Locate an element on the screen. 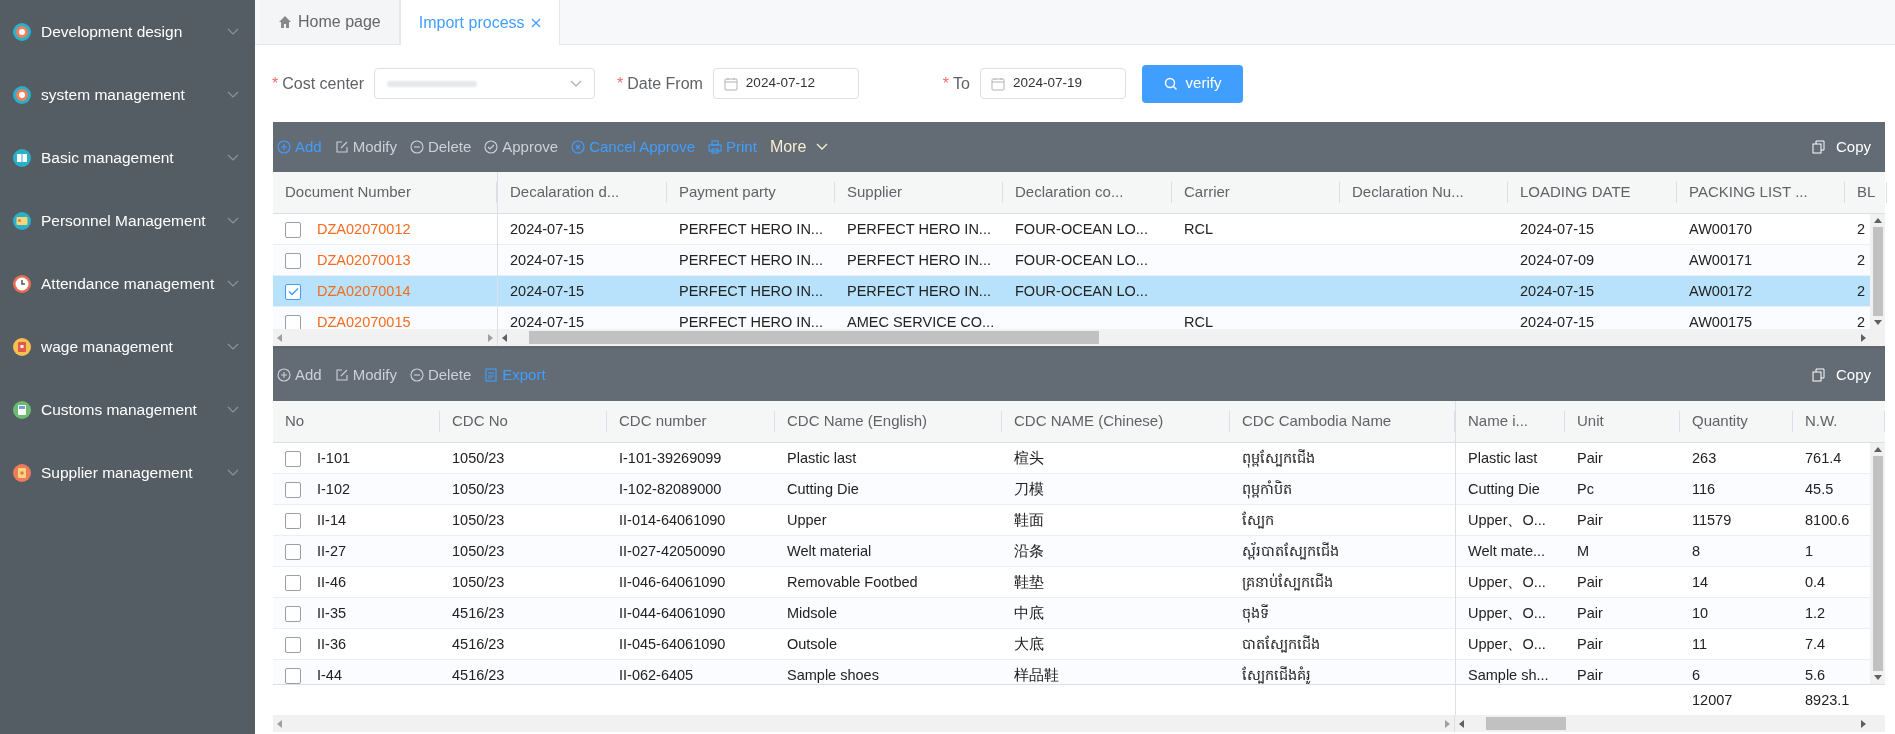  table-cell-text: II-27 is located at coordinates (331, 551).